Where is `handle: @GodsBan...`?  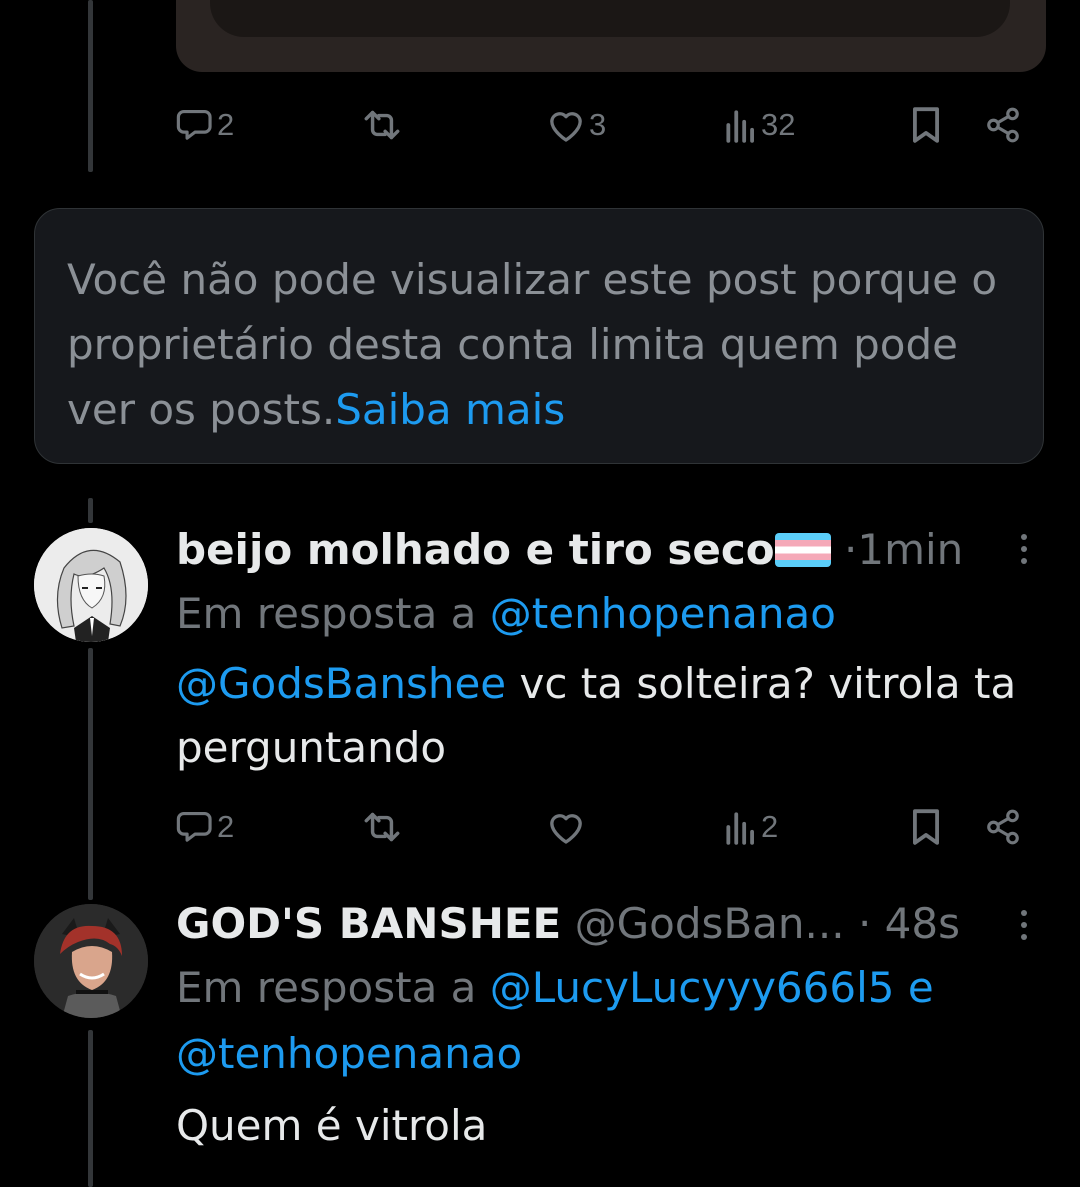 handle: @GodsBan... is located at coordinates (710, 923).